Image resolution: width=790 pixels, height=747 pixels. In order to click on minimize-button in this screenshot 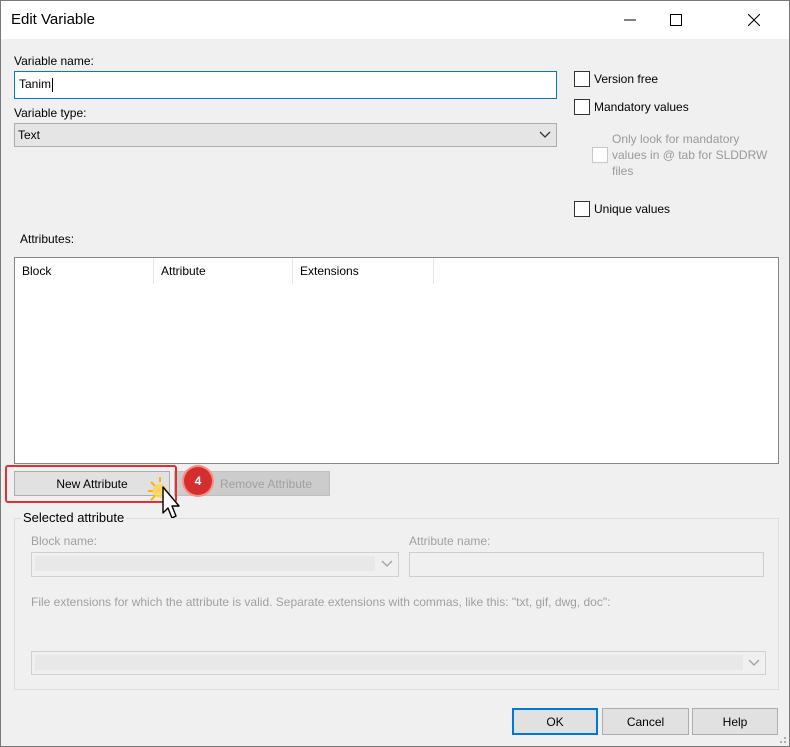, I will do `click(630, 20)`.